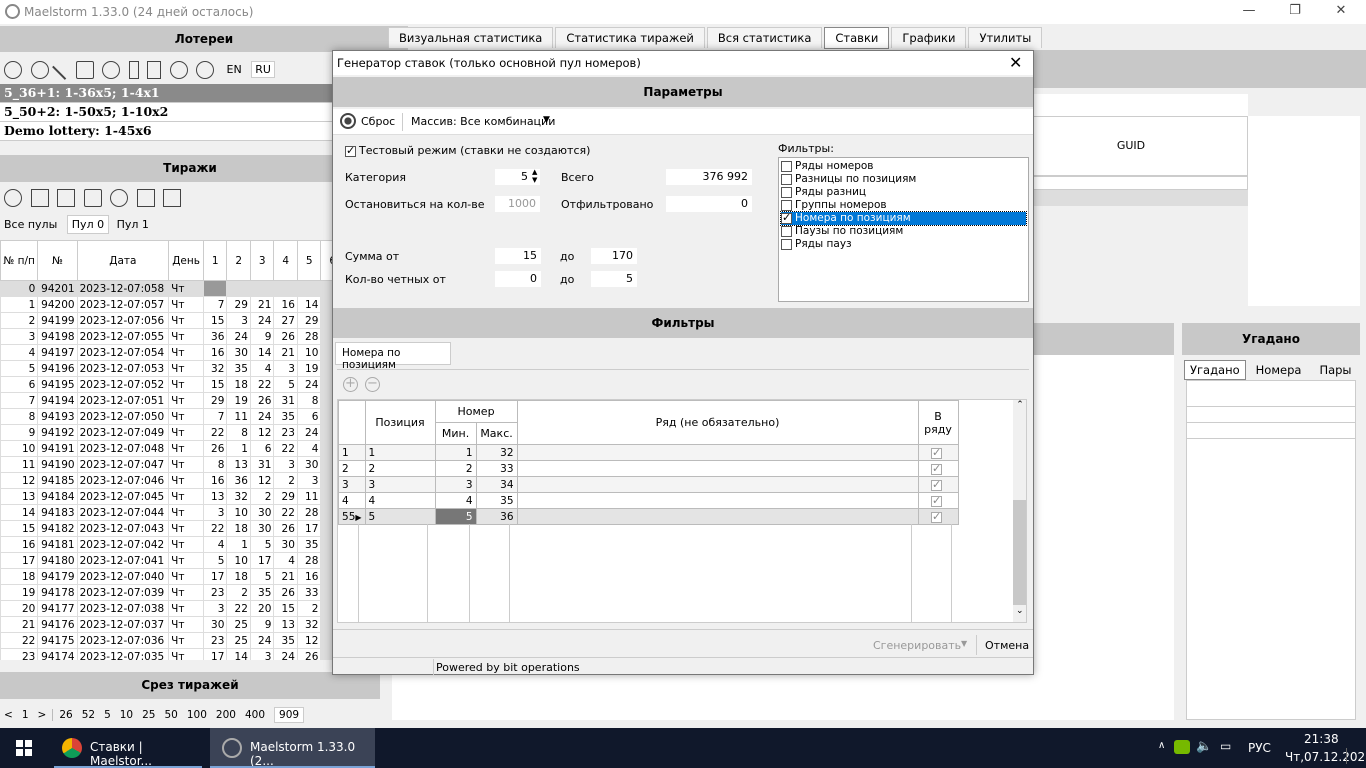 This screenshot has width=1366, height=768. What do you see at coordinates (166, 112) in the screenshot?
I see `lottery-item: 5_50+2: 1-50x5; 1-10x2` at bounding box center [166, 112].